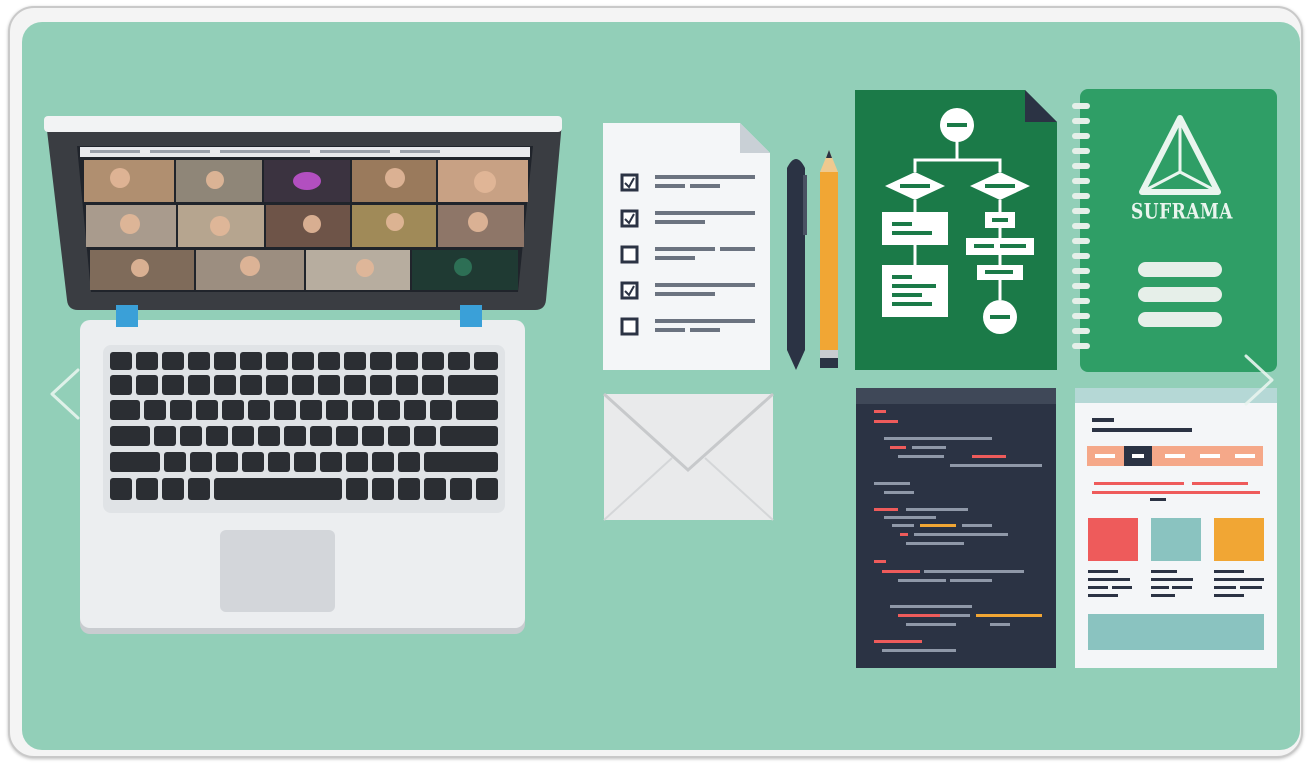 This screenshot has height=764, width=1311. What do you see at coordinates (797, 264) in the screenshot?
I see `pen-illustration` at bounding box center [797, 264].